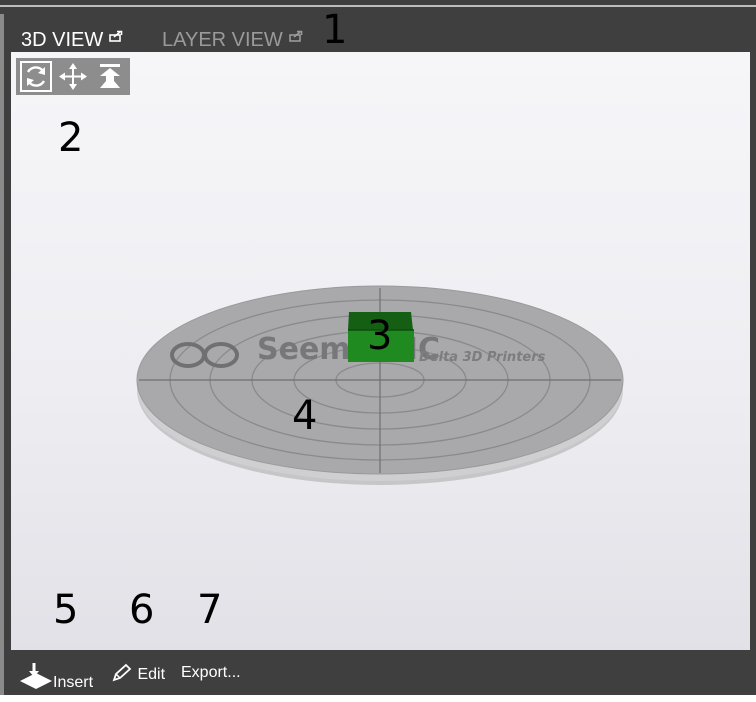 Image resolution: width=756 pixels, height=702 pixels. I want to click on callout-3: 3, so click(380, 336).